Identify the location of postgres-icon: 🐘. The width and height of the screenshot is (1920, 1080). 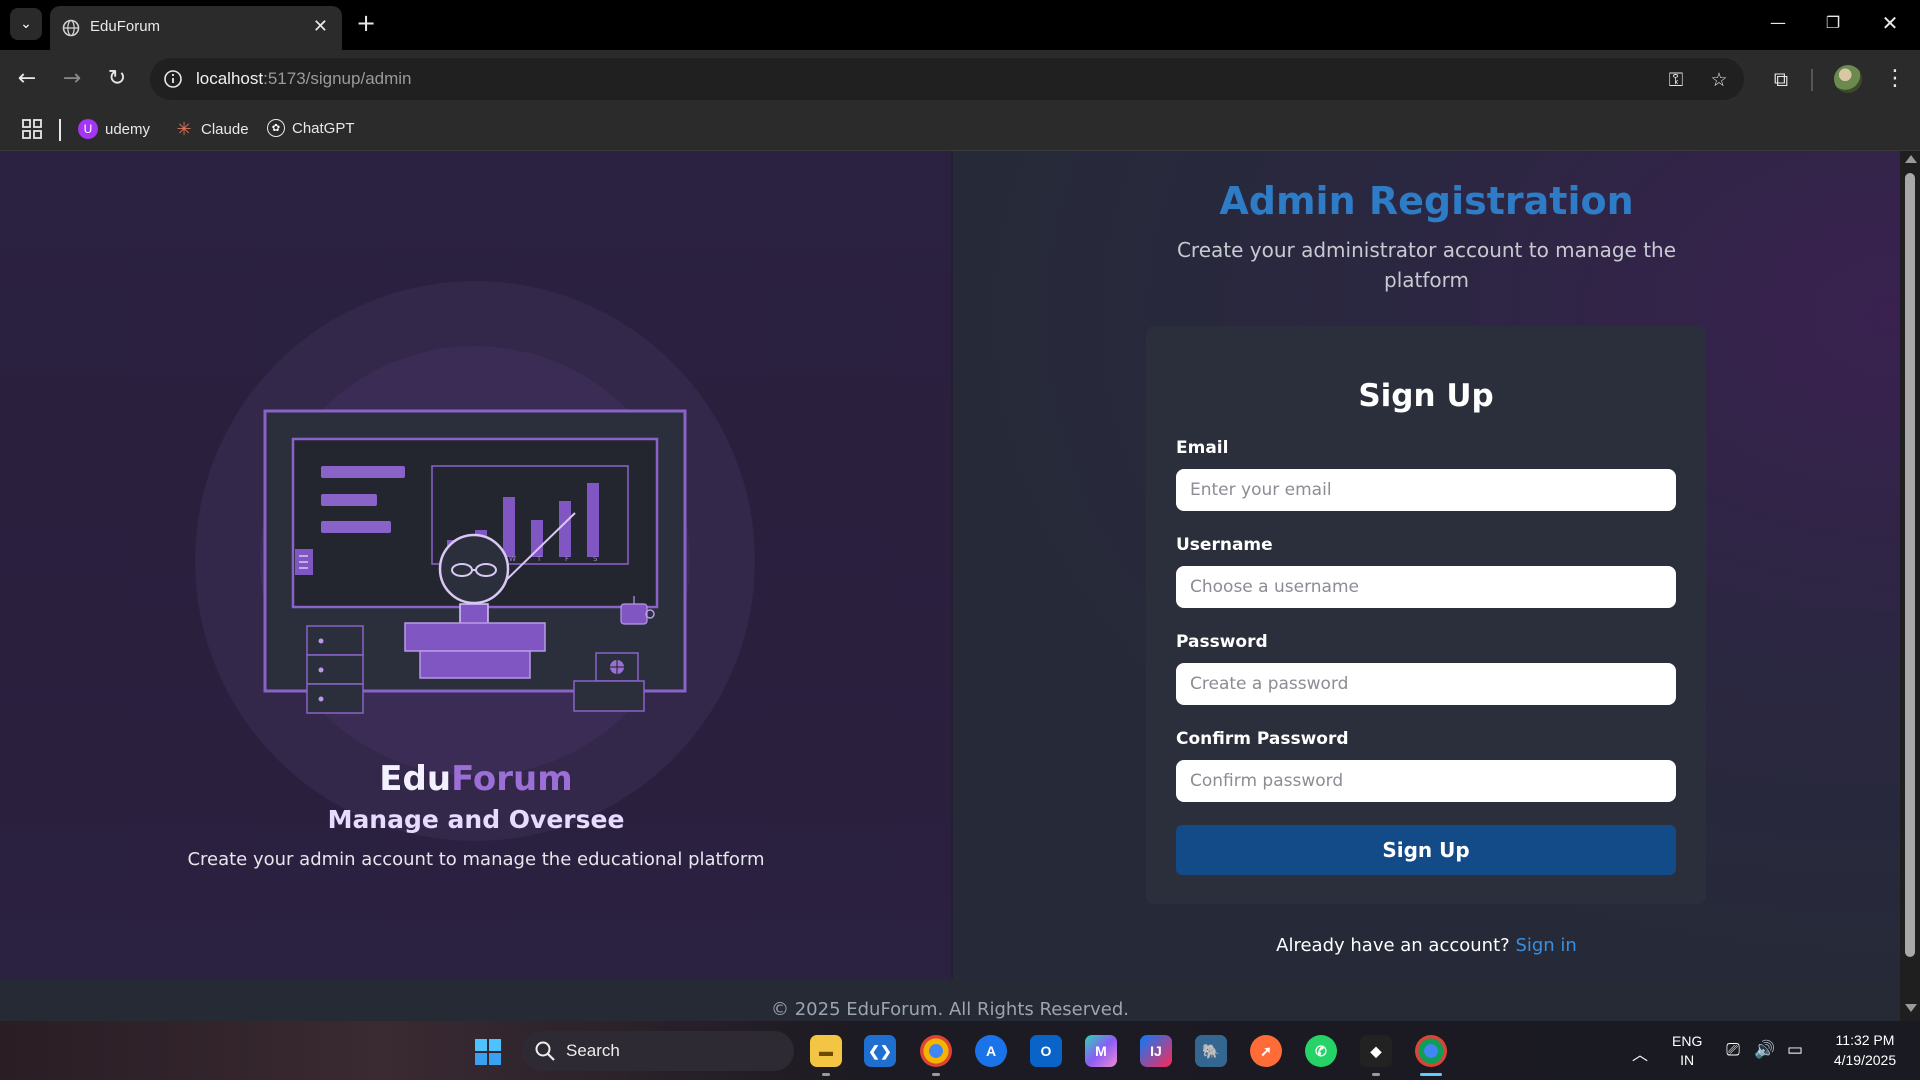
(1211, 1051).